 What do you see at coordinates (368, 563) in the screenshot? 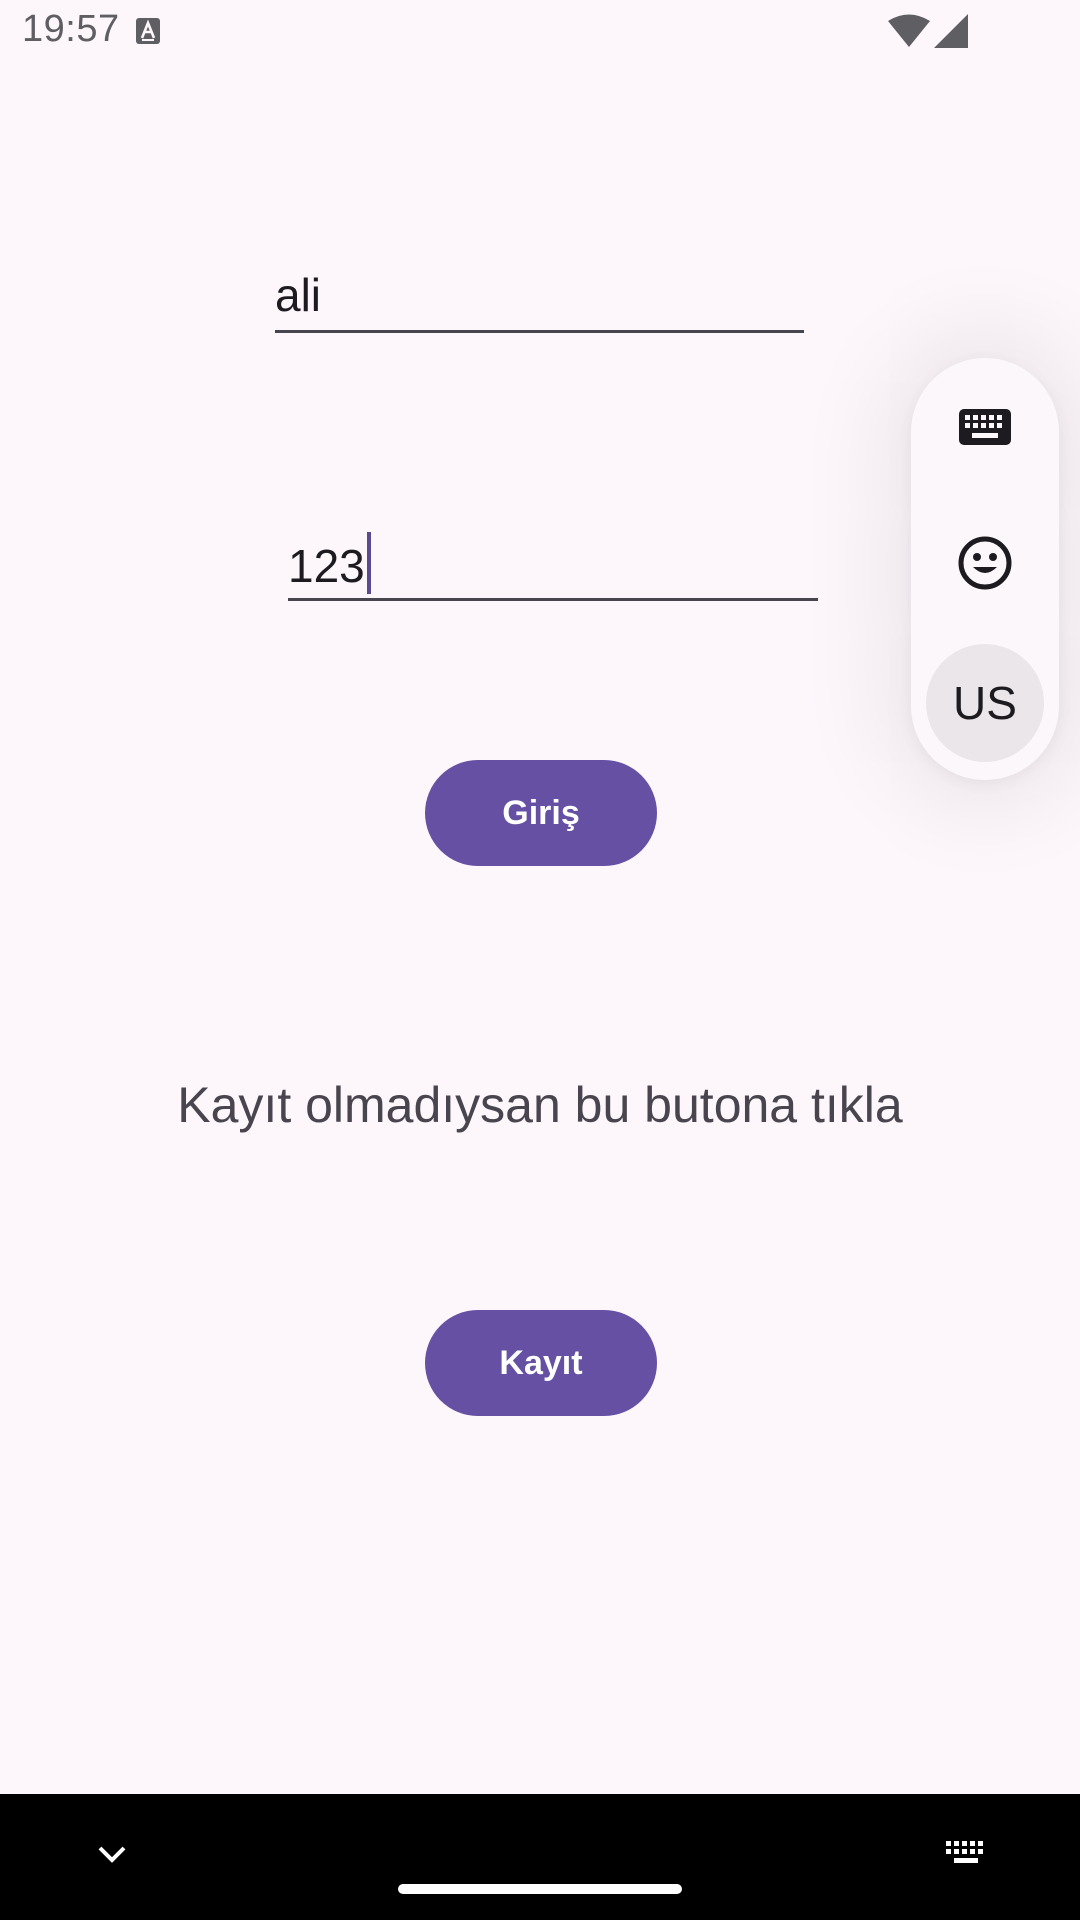
I see `text-cursor` at bounding box center [368, 563].